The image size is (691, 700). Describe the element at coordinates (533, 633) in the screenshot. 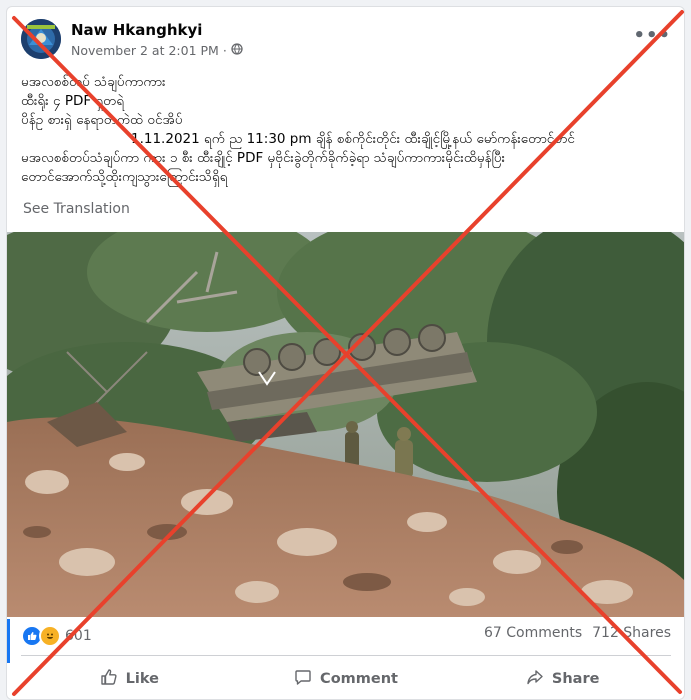

I see `comments-count: 67 Comments` at that location.